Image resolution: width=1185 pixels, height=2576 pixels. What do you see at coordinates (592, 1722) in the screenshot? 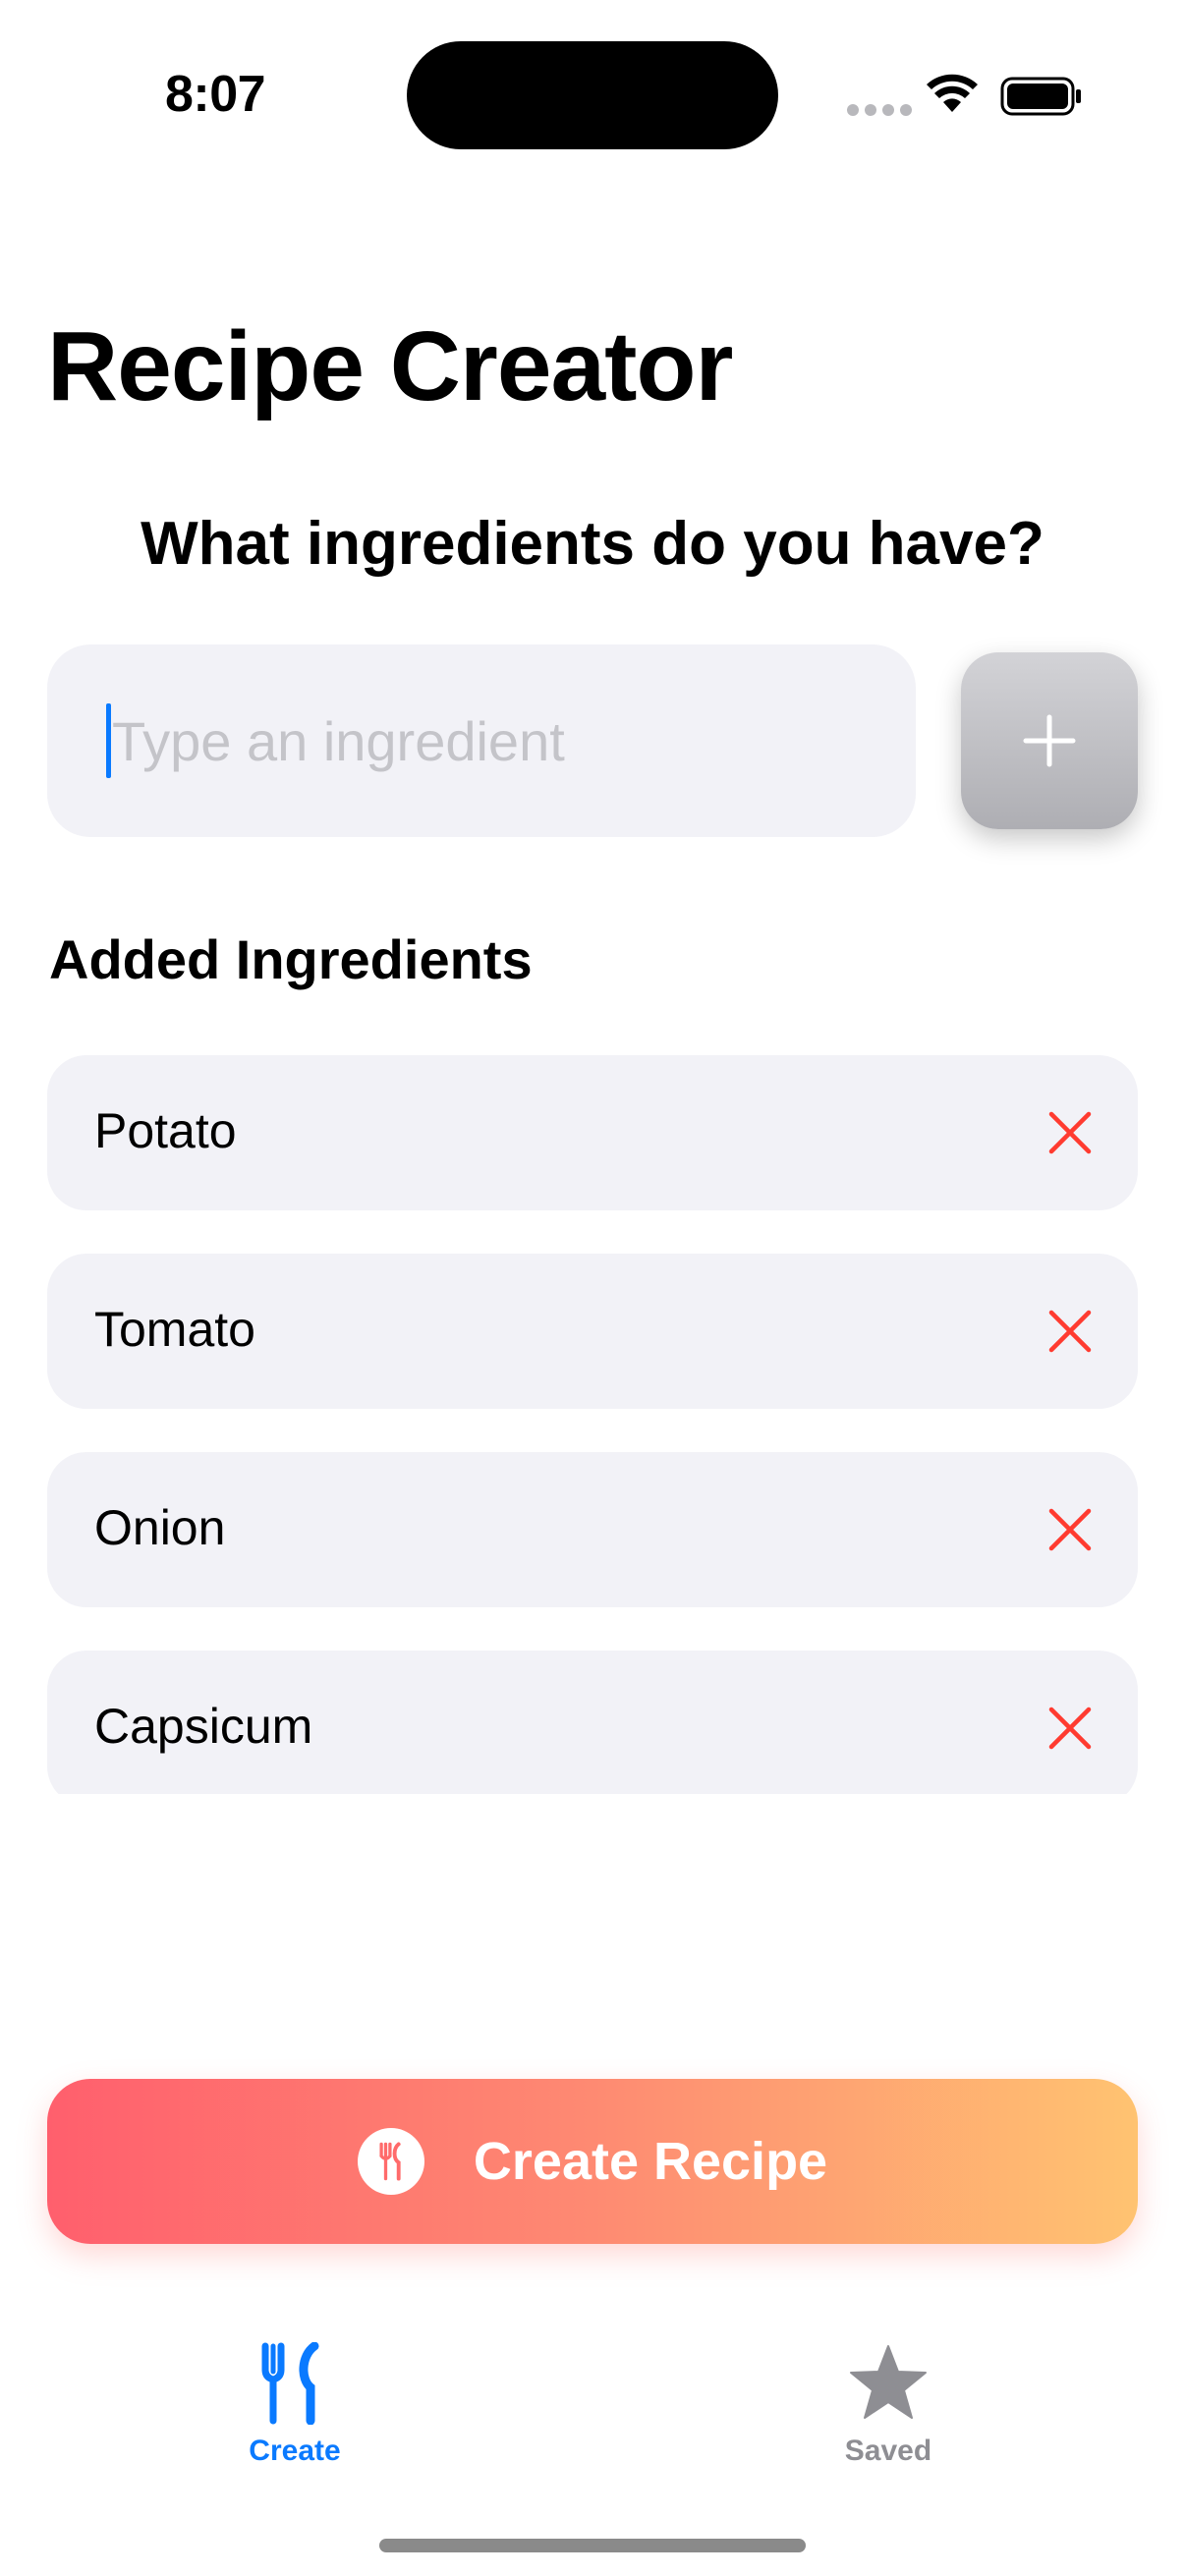
I see `ingredient-row: Capsicum` at bounding box center [592, 1722].